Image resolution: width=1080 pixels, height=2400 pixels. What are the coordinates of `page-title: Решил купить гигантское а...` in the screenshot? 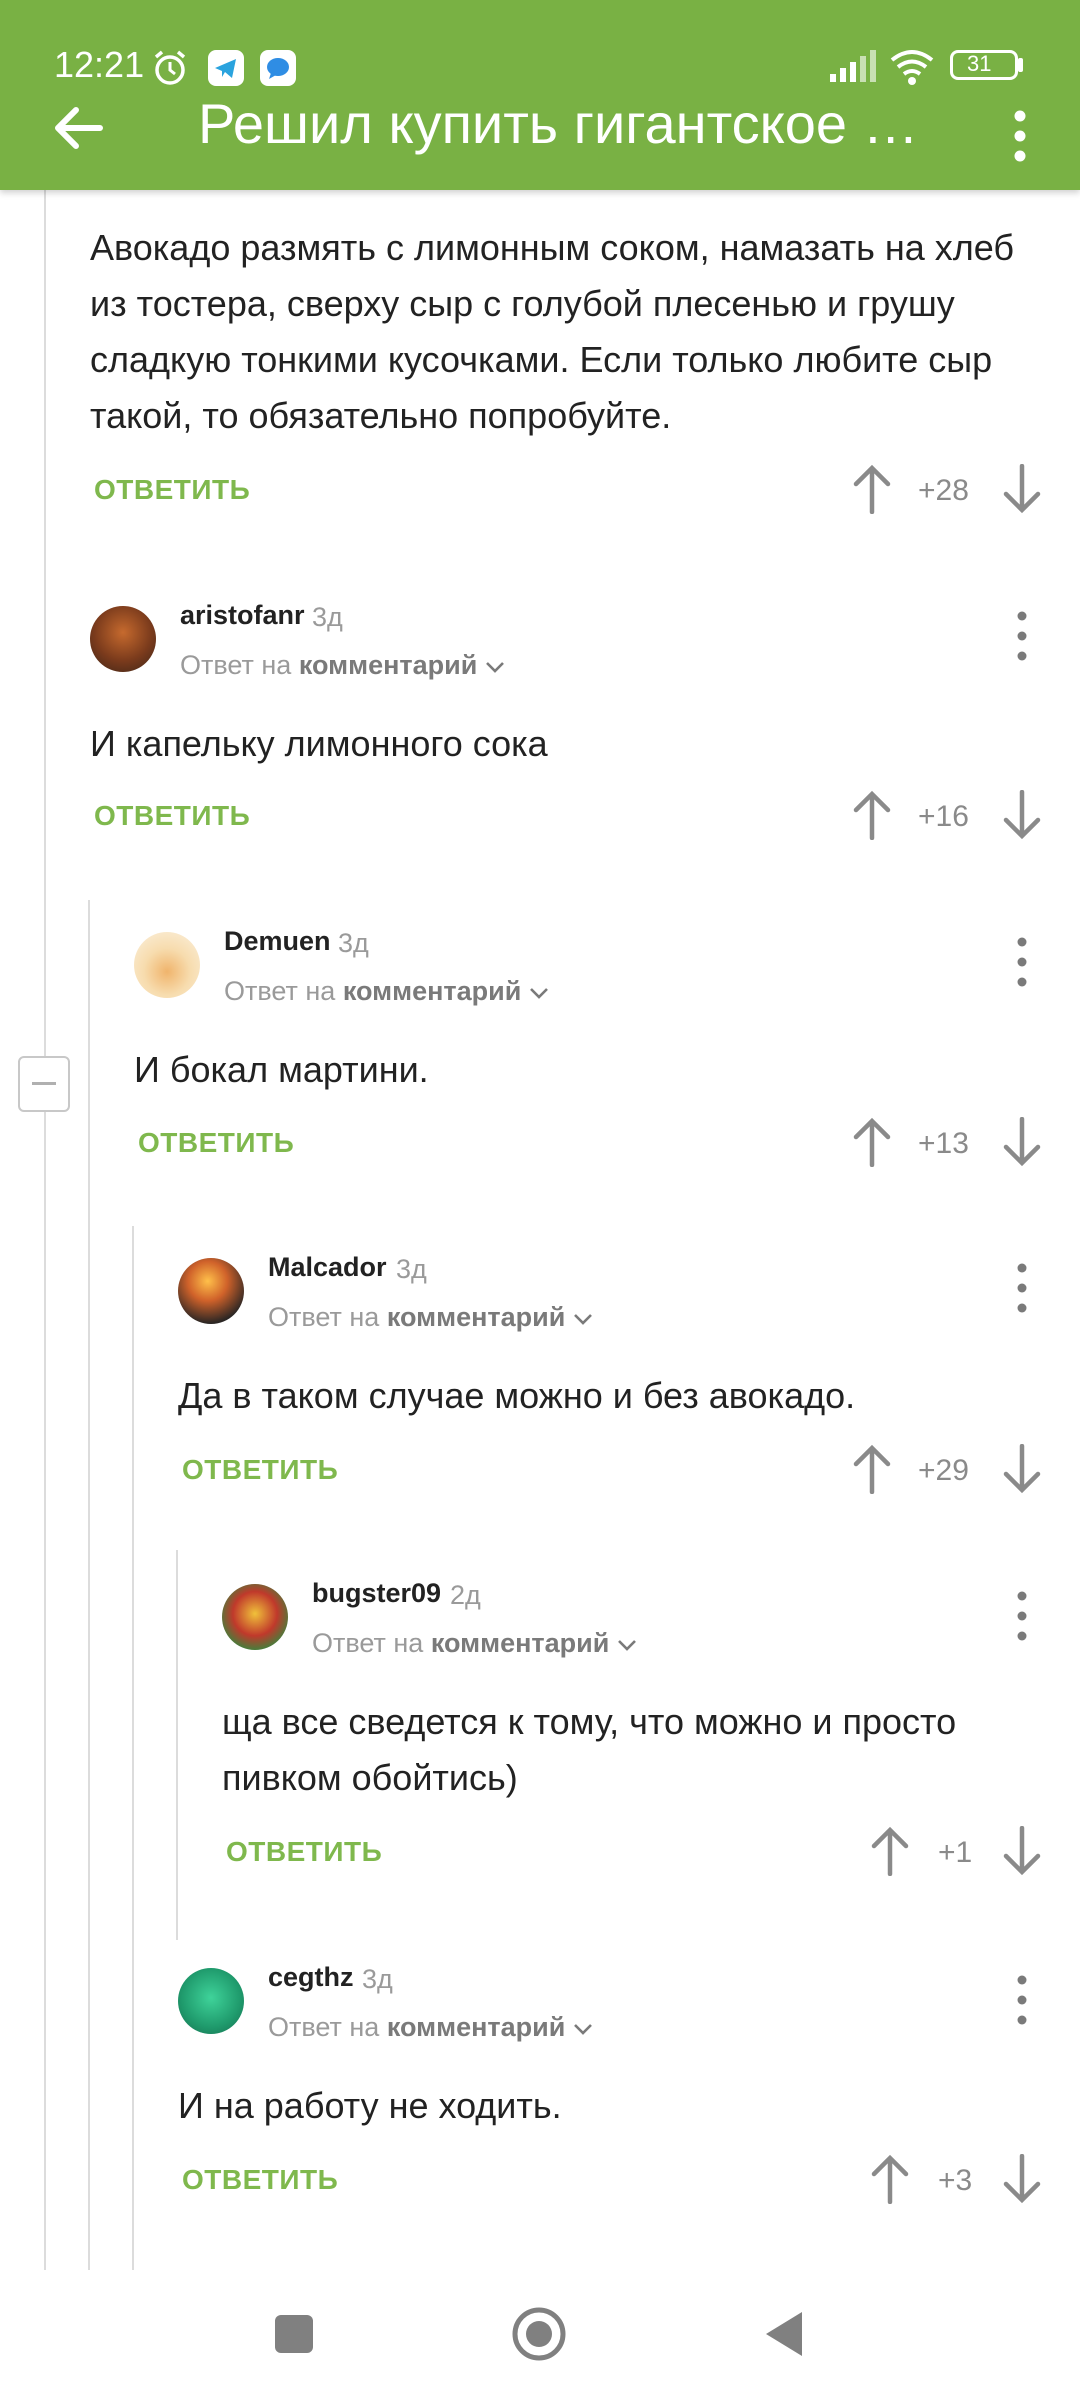 It's located at (568, 123).